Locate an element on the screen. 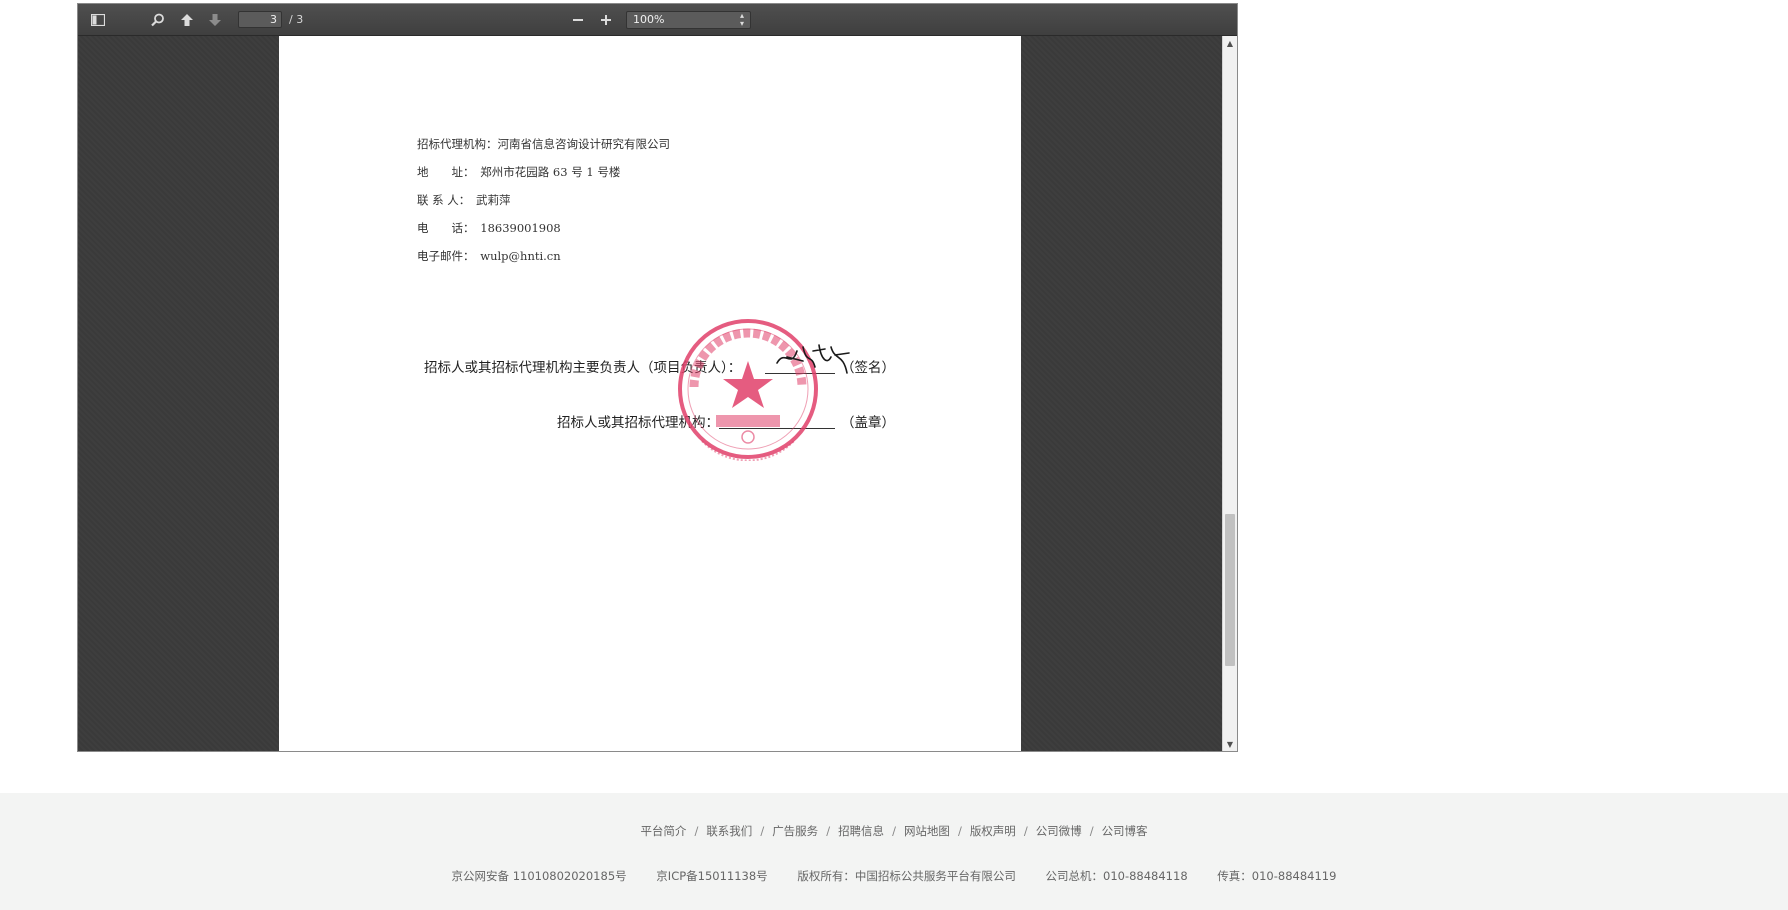 Image resolution: width=1788 pixels, height=910 pixels. page-number-input is located at coordinates (260, 19).